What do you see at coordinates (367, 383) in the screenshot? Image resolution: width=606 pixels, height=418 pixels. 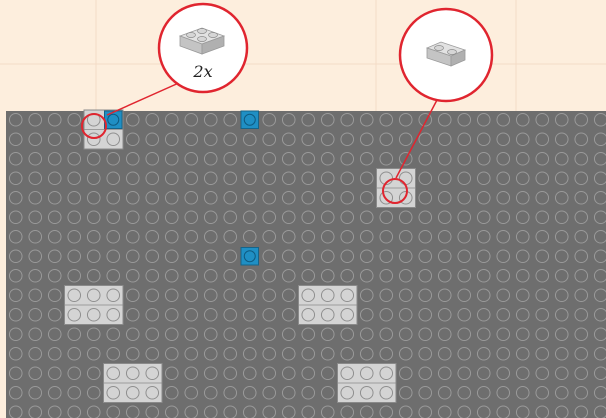 I see `plate-2x3-light-gray-bottom-right` at bounding box center [367, 383].